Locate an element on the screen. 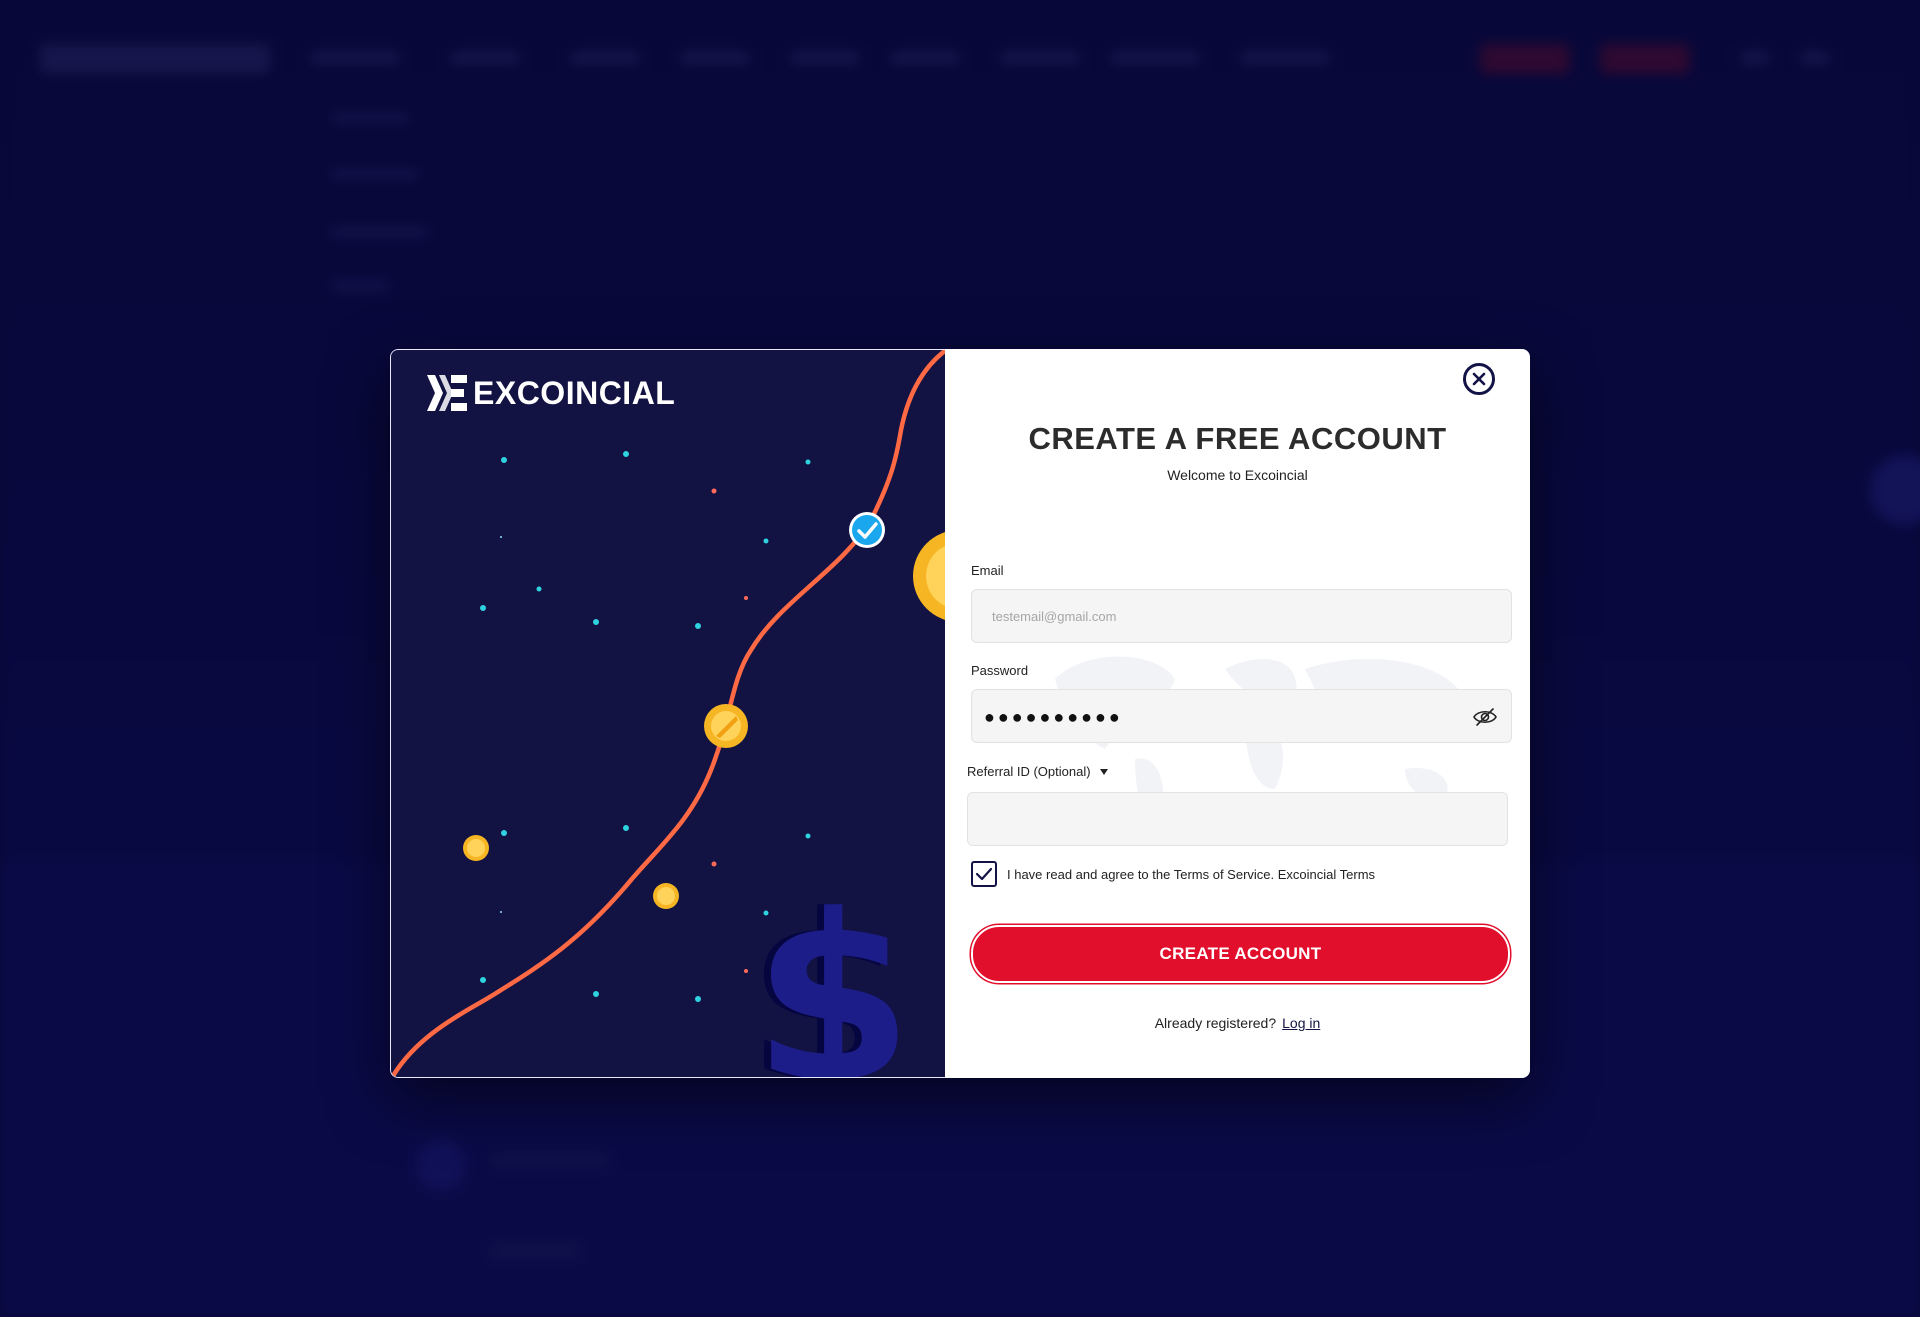 This screenshot has height=1317, width=1920. referral-label: Referral ID (Optional) is located at coordinates (1029, 771).